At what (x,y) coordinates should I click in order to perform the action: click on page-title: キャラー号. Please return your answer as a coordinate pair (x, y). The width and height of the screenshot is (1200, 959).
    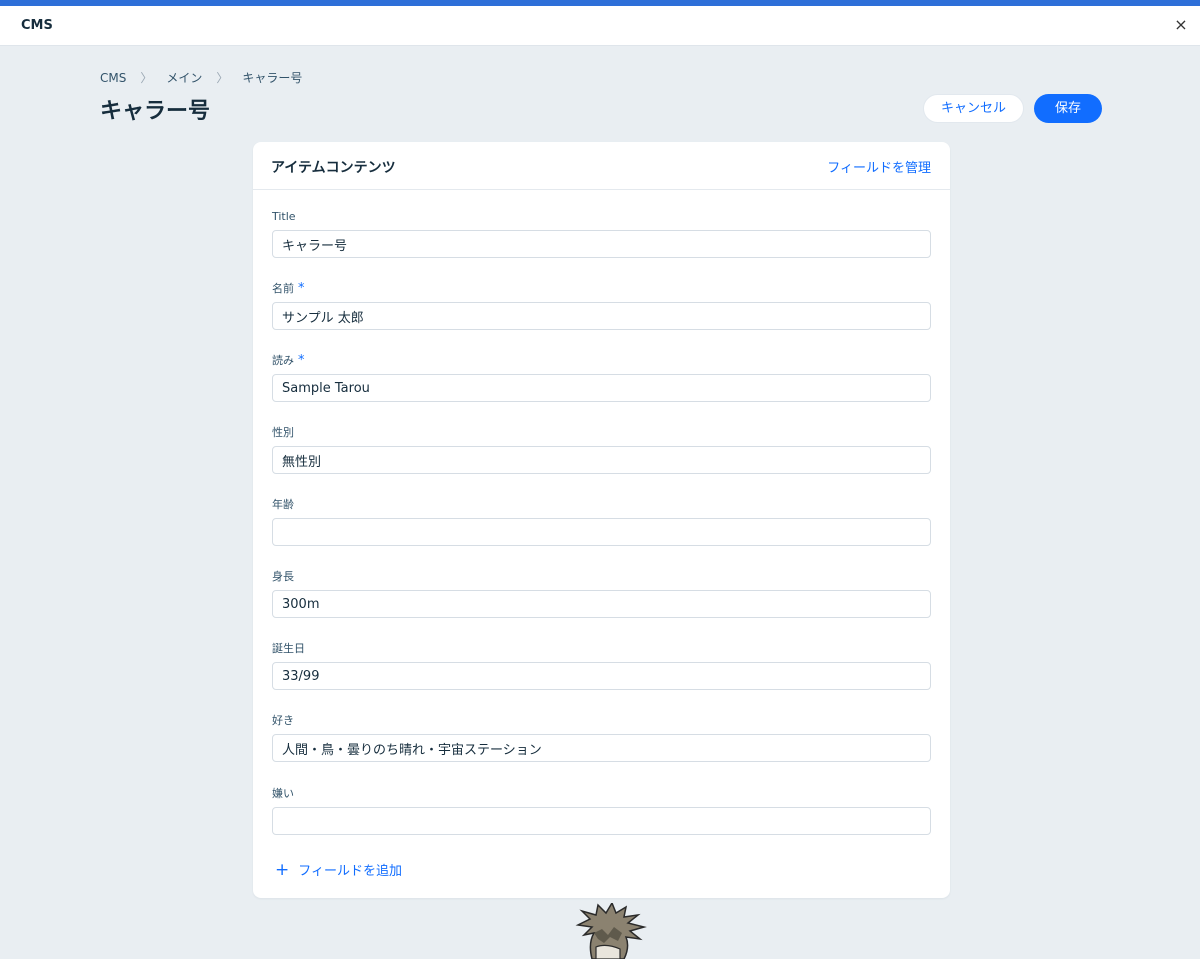
    Looking at the image, I should click on (155, 111).